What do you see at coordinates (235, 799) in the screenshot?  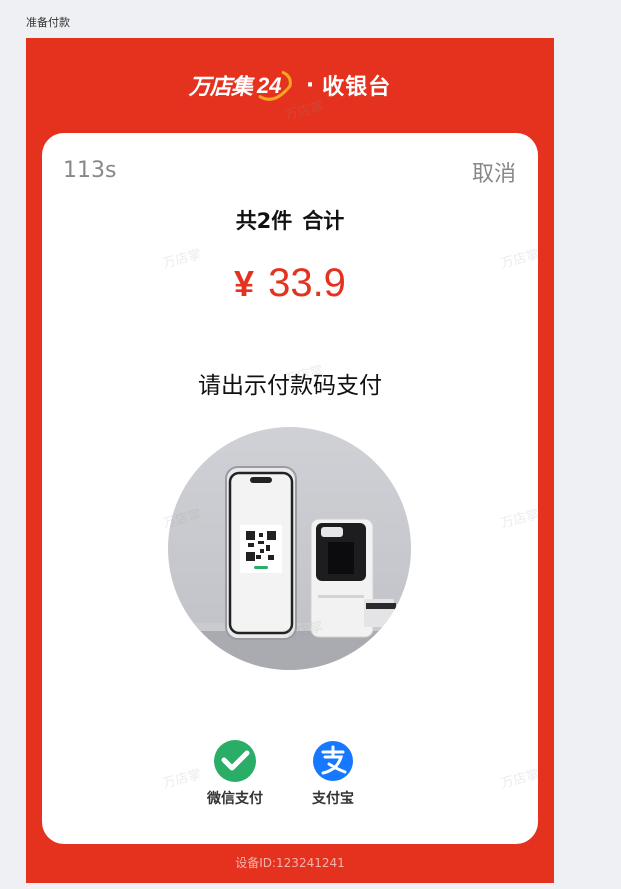 I see `wechat-pay-label: 微信支付` at bounding box center [235, 799].